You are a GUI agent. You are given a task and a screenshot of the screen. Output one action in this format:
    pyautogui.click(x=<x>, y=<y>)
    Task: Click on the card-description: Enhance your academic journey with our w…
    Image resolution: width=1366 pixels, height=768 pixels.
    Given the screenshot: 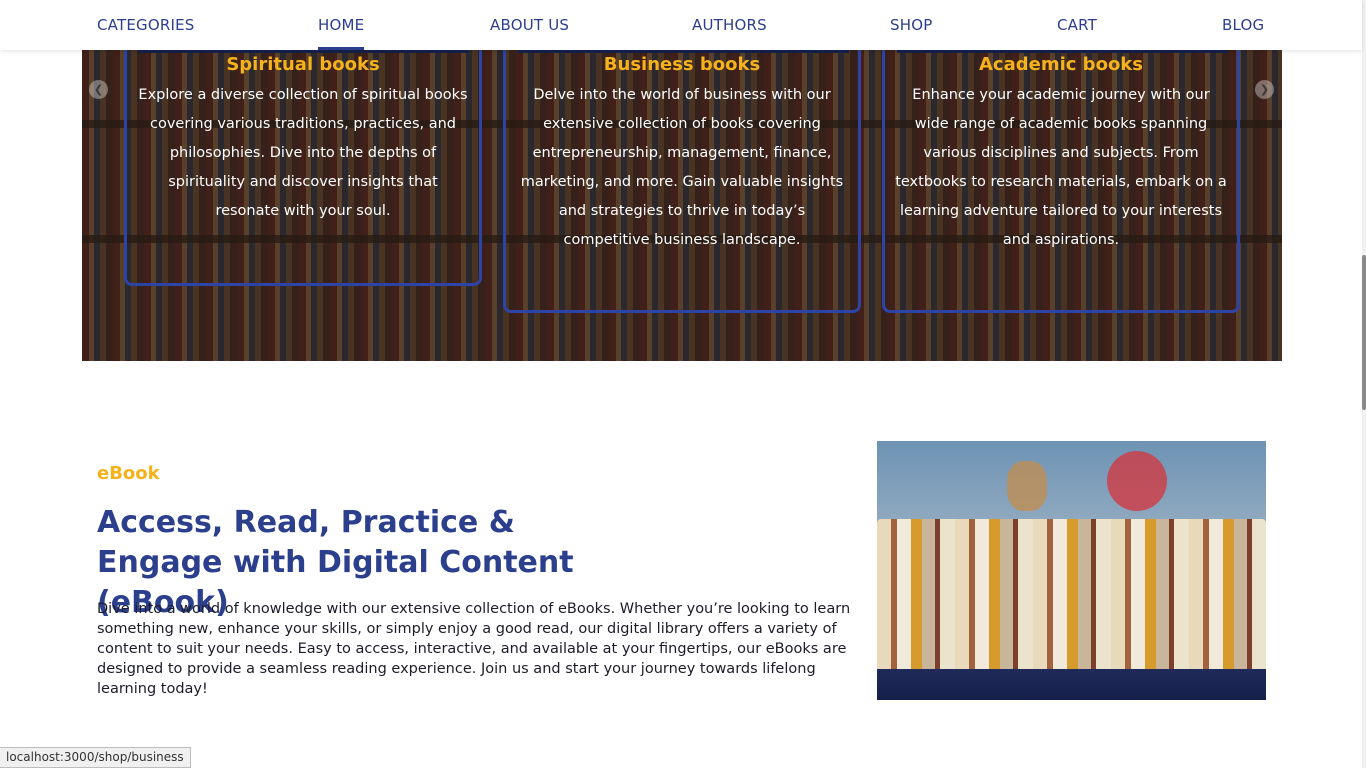 What is the action you would take?
    pyautogui.click(x=1061, y=167)
    